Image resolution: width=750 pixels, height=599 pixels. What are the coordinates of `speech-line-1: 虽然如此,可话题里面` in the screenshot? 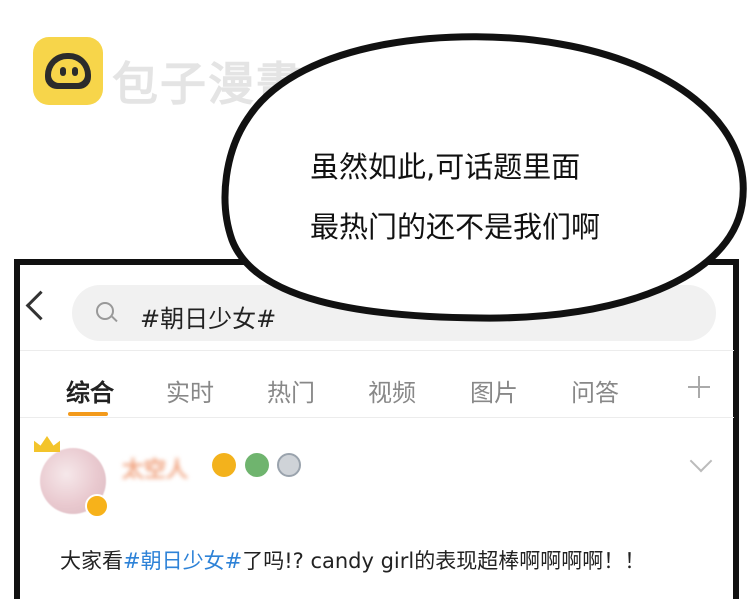 It's located at (445, 167).